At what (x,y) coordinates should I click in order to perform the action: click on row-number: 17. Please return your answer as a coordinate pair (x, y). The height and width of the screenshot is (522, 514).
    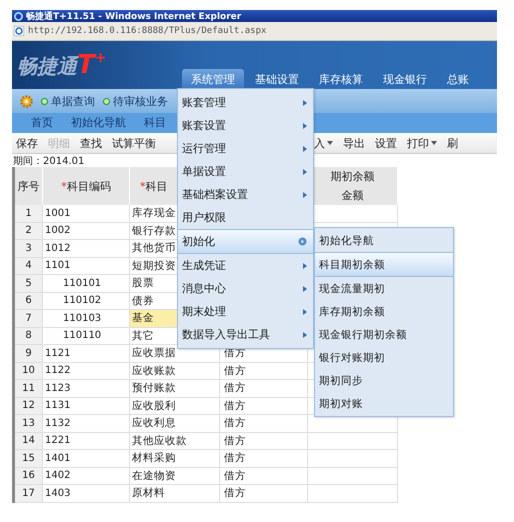
    Looking at the image, I should click on (29, 493).